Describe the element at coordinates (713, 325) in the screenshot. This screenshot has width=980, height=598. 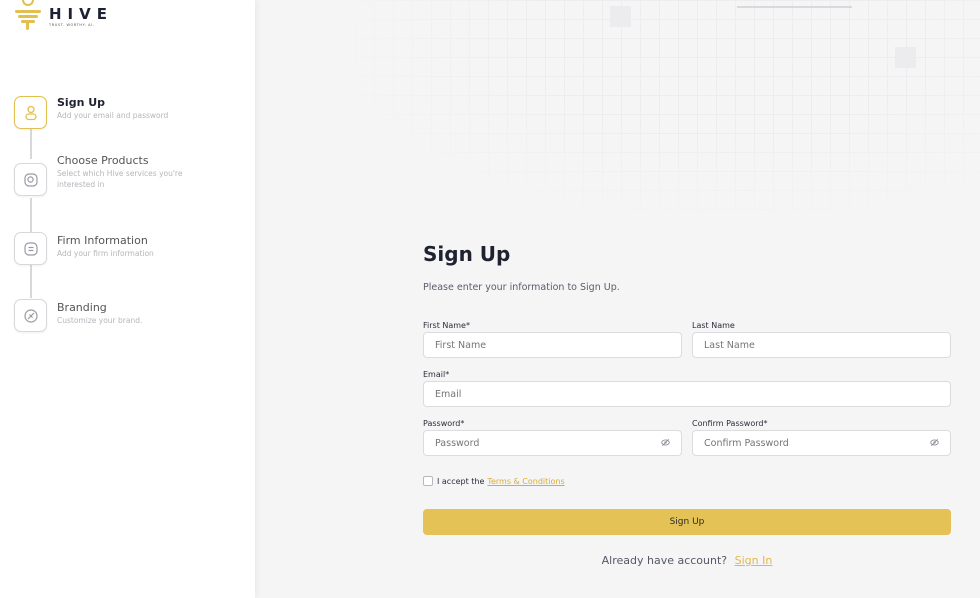
I see `last-name-label: Last Name` at that location.